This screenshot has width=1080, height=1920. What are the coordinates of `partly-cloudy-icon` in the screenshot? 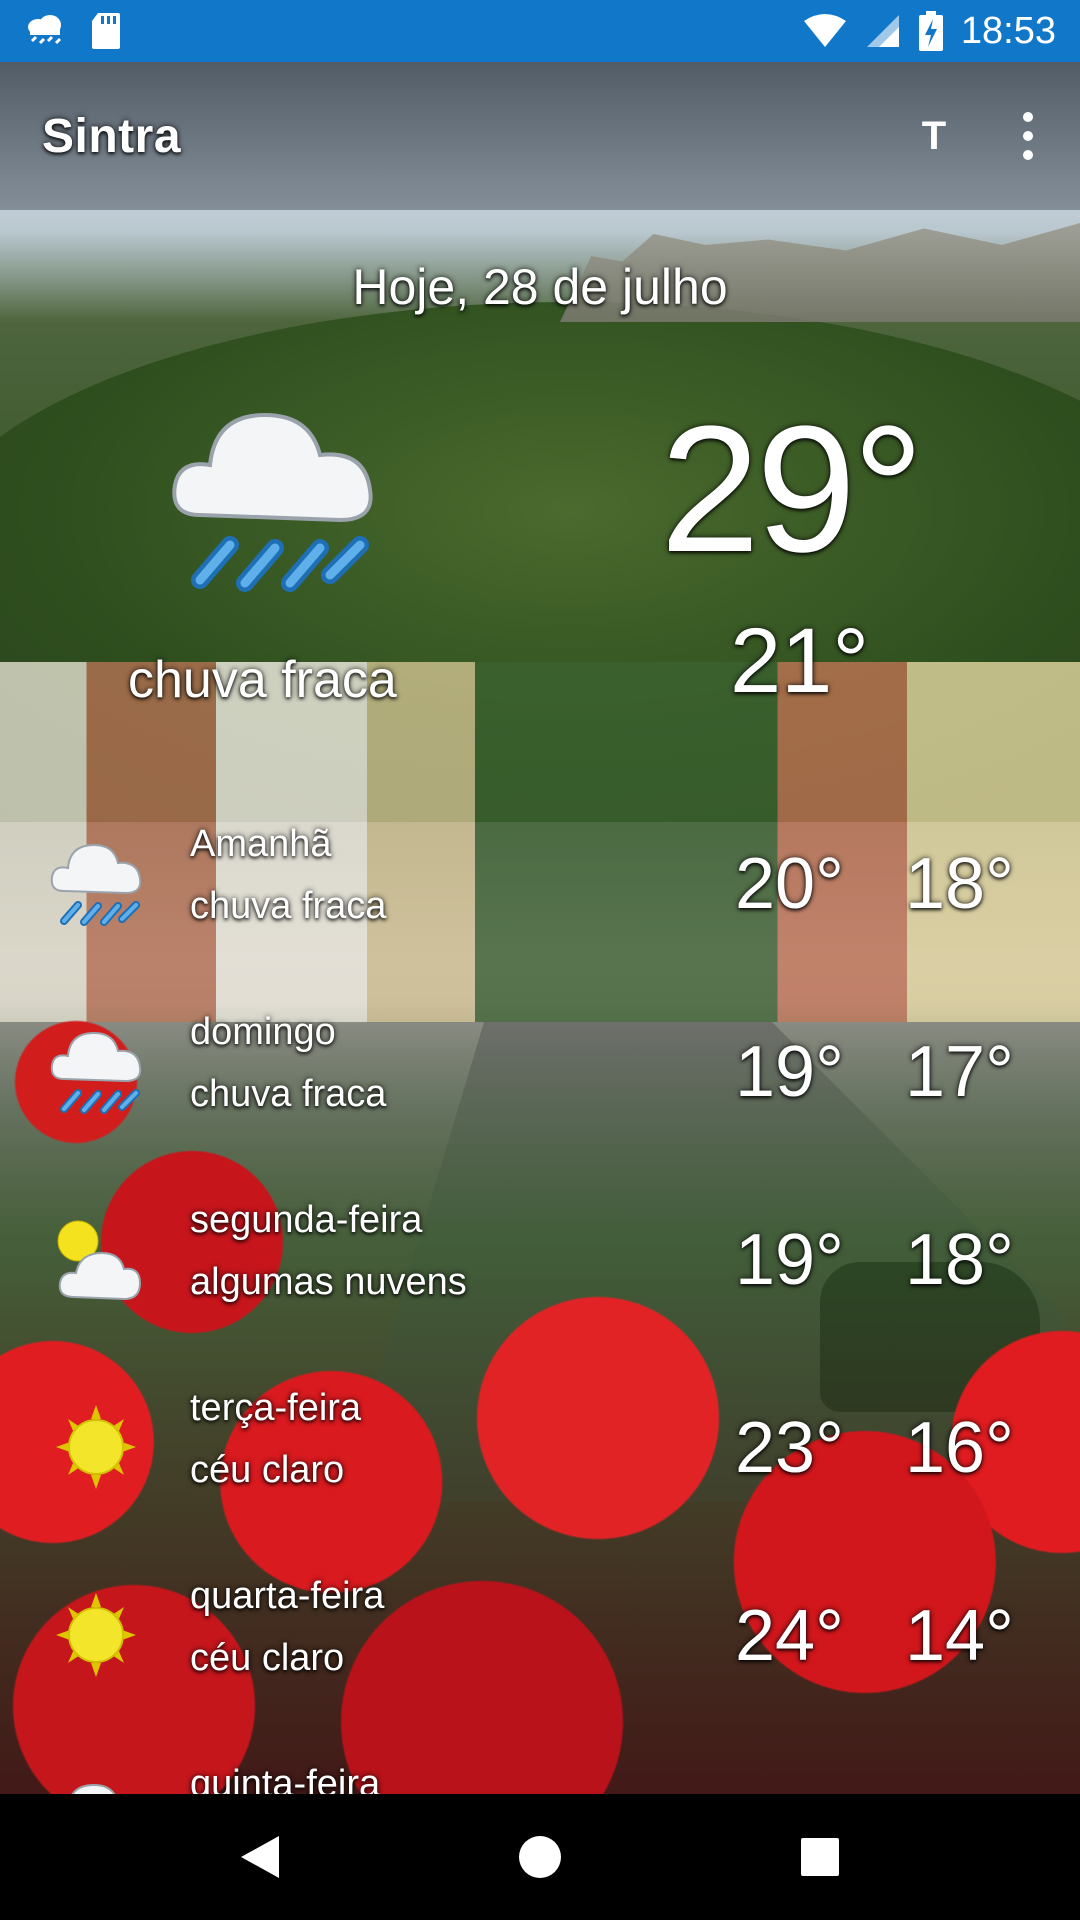 It's located at (96, 1259).